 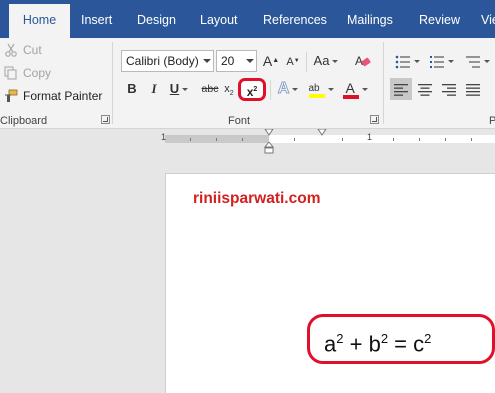 I want to click on caret-up-icon: ▲, so click(x=276, y=60).